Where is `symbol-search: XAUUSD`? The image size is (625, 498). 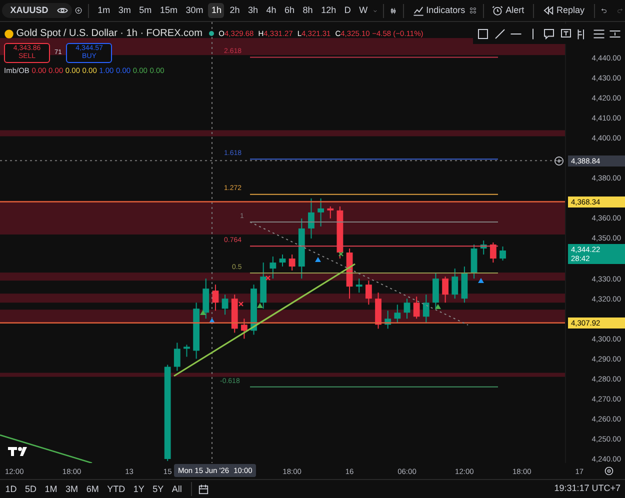 symbol-search: XAUUSD is located at coordinates (37, 10).